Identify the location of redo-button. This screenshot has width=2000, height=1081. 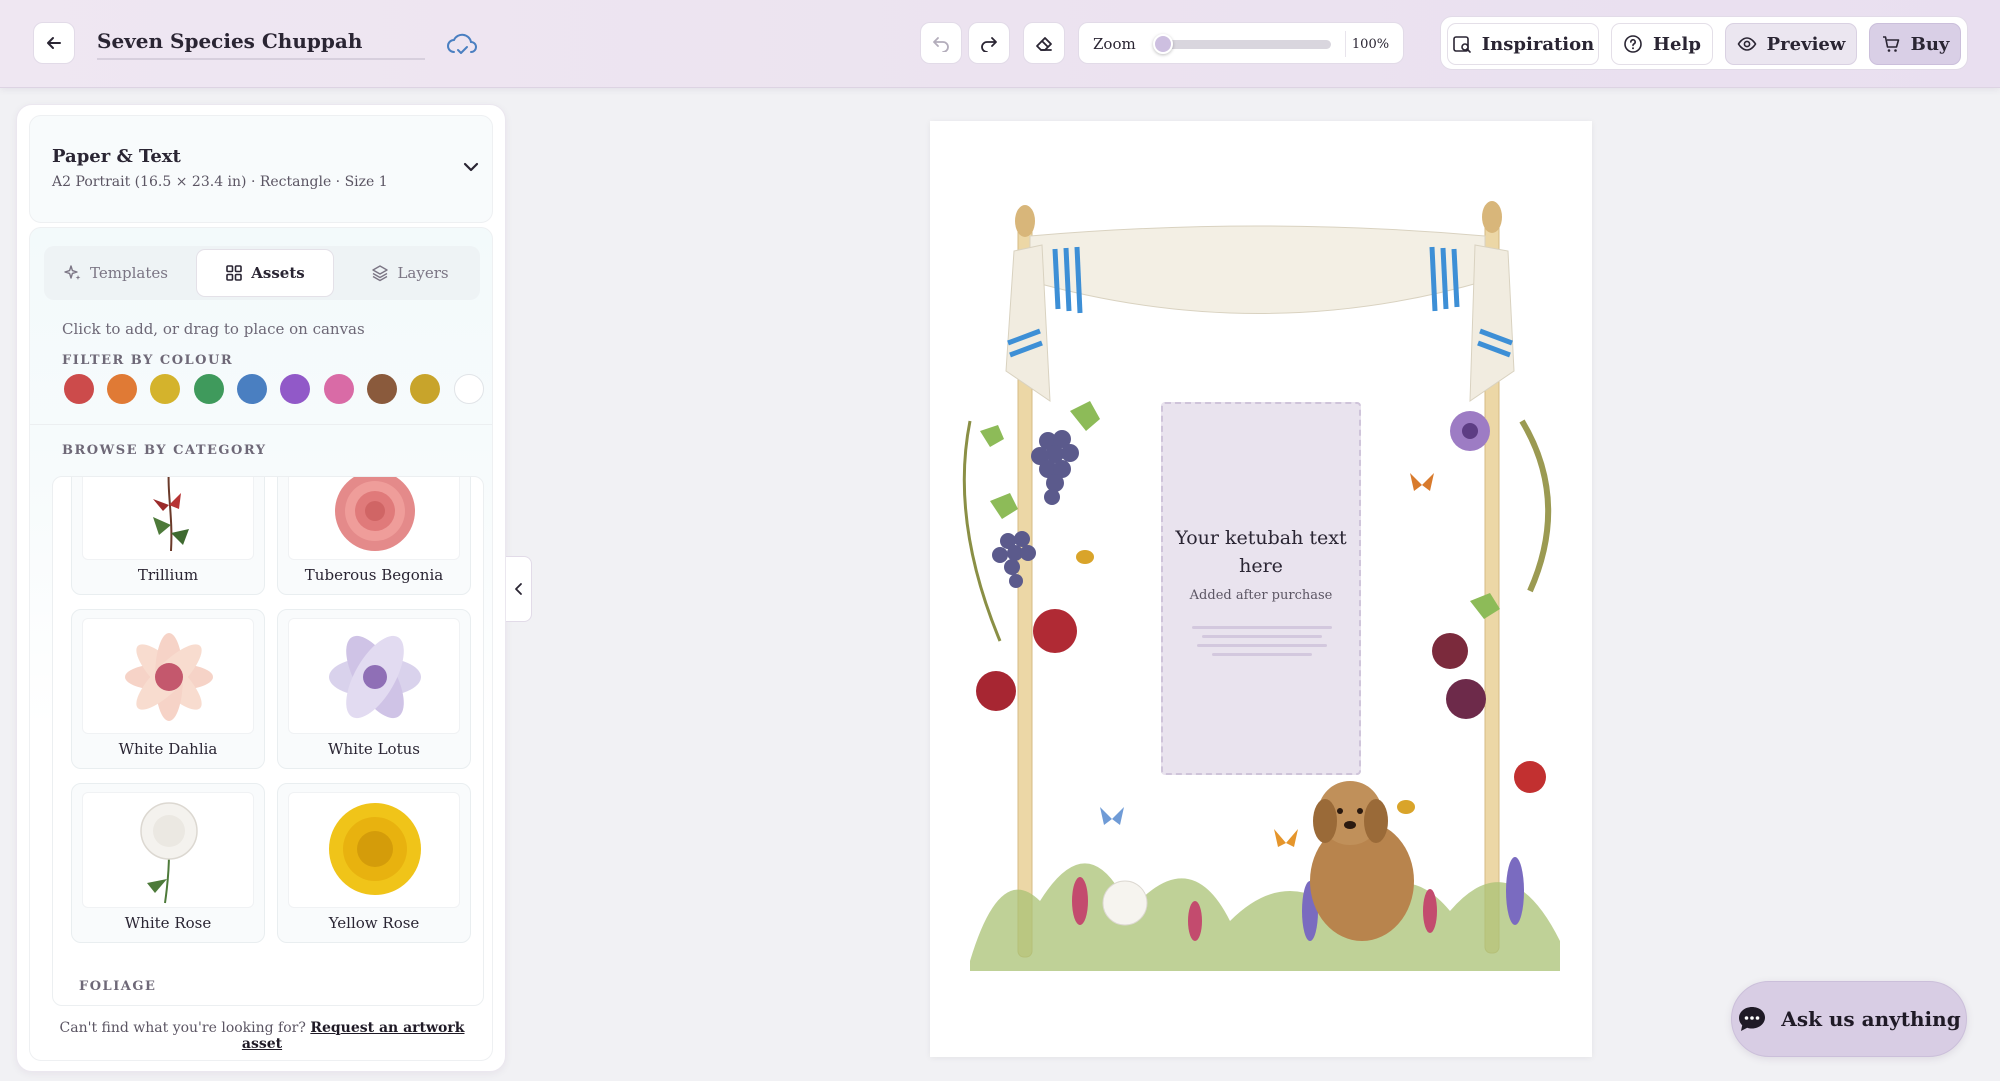
(989, 43).